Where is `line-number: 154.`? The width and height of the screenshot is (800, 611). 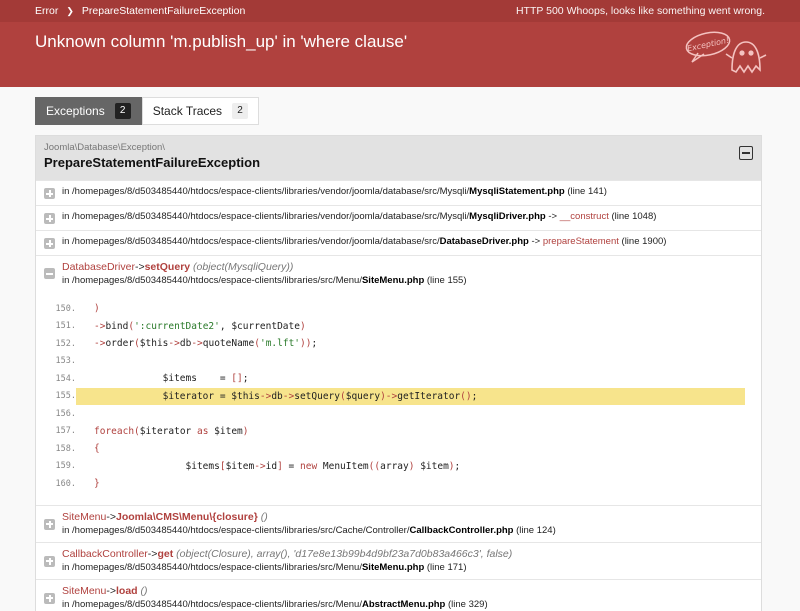 line-number: 154. is located at coordinates (65, 378).